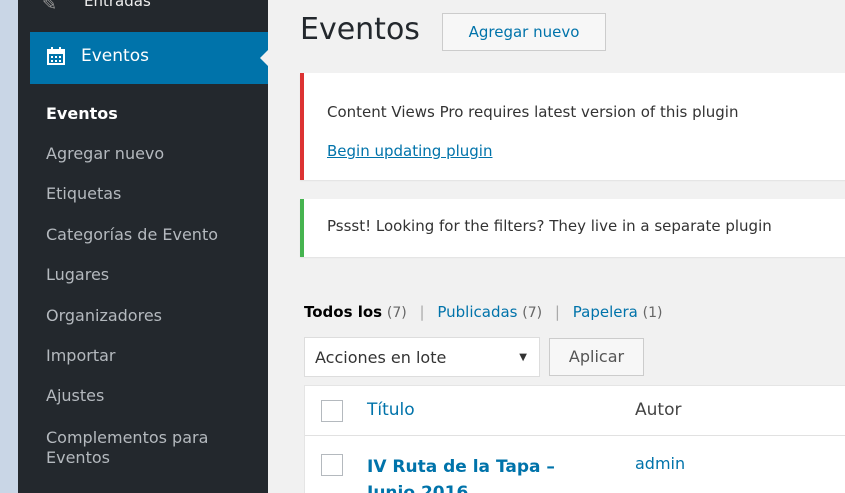  What do you see at coordinates (9, 246) in the screenshot?
I see `left-edge-strip` at bounding box center [9, 246].